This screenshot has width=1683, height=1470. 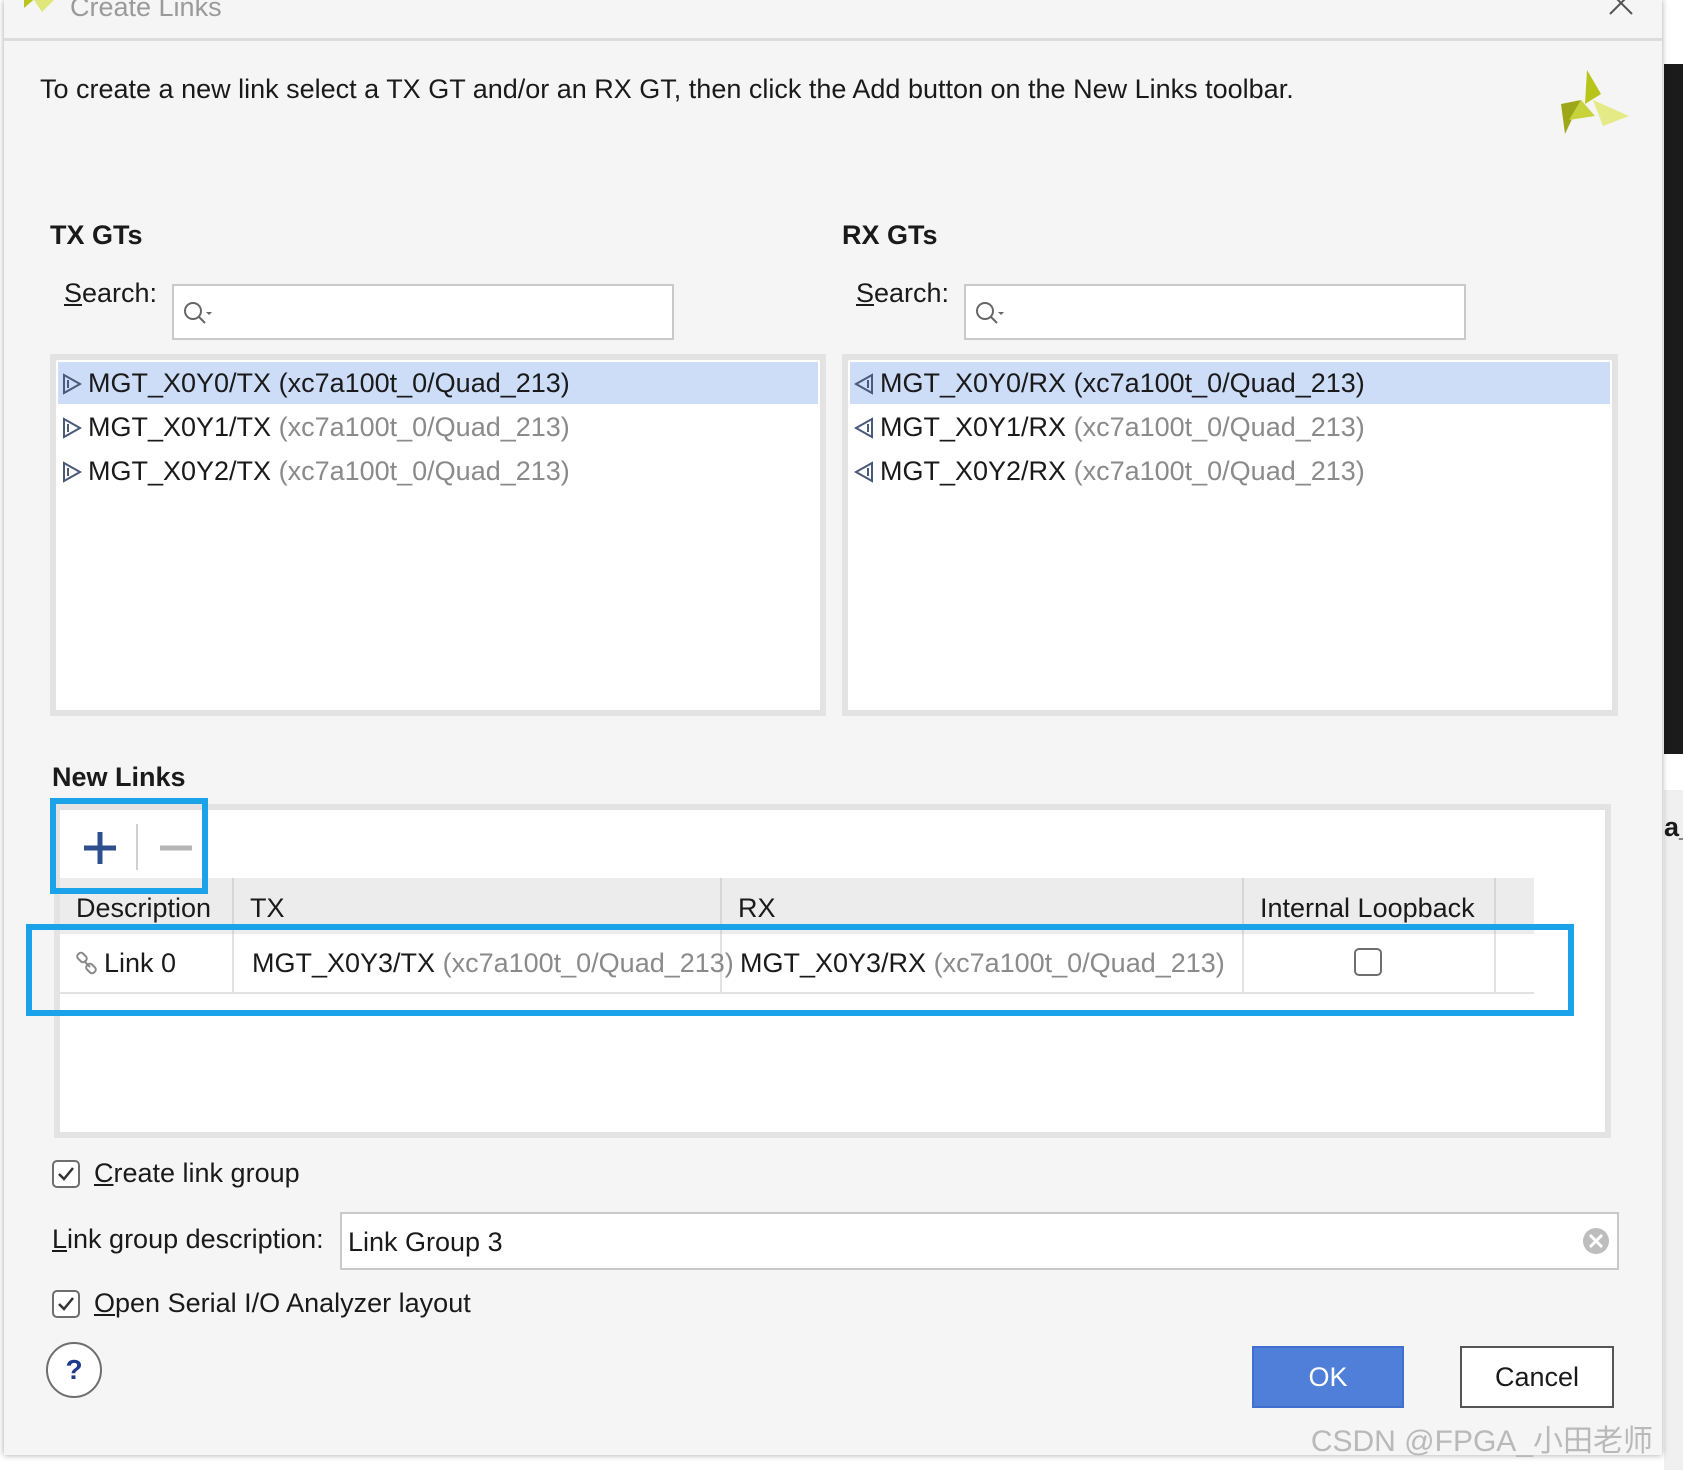 I want to click on list-item: MGT_X0Y0/TX (xc7a100t_0/Quad_213), so click(x=438, y=383).